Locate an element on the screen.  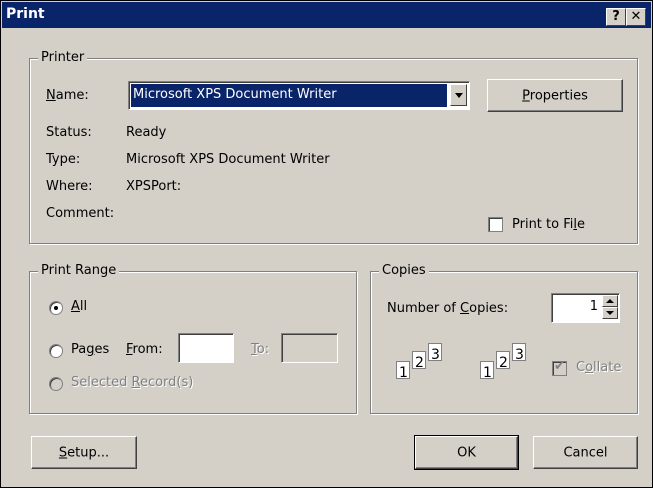
spin-down-button is located at coordinates (610, 313).